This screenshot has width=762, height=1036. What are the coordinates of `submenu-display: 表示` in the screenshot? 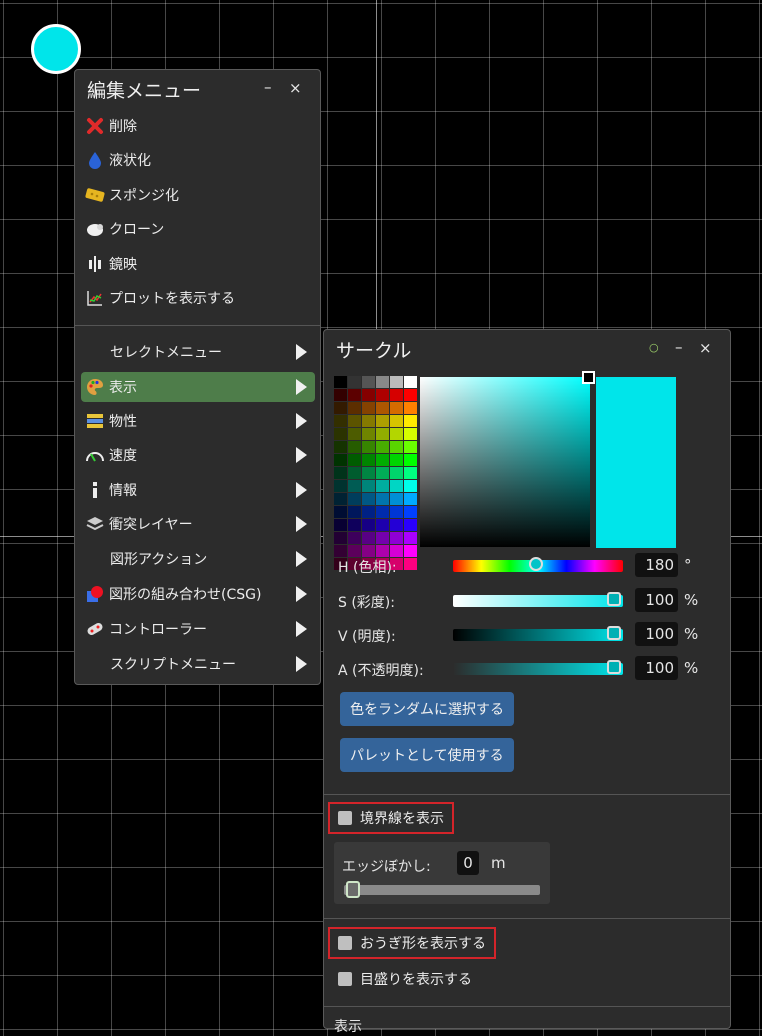 It's located at (198, 387).